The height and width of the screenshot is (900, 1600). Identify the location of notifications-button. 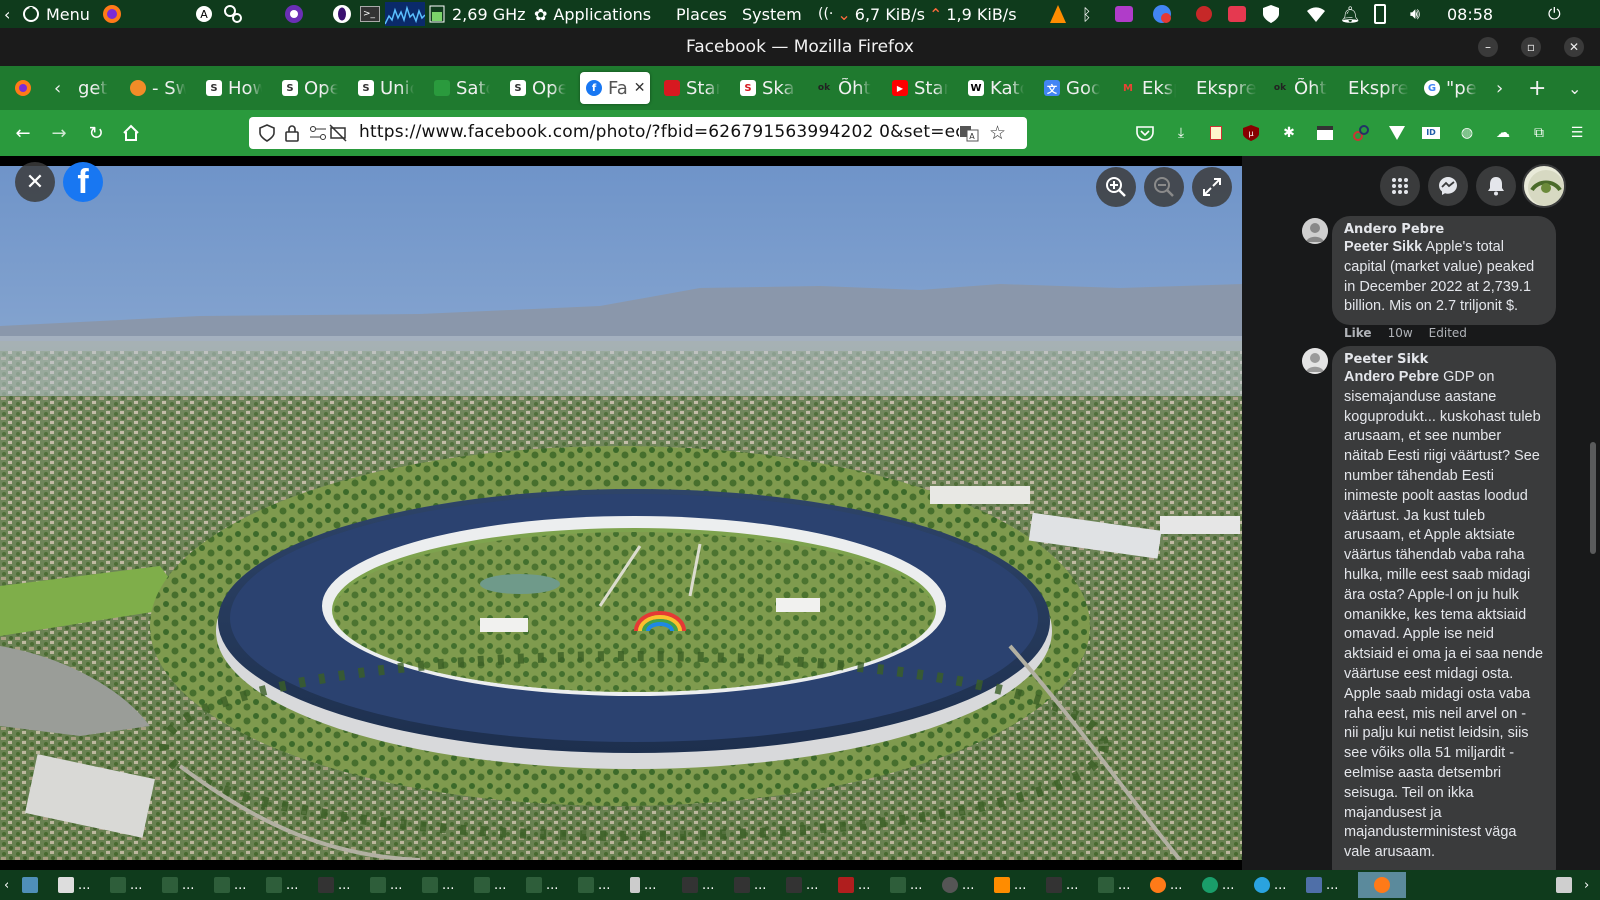
(1496, 186).